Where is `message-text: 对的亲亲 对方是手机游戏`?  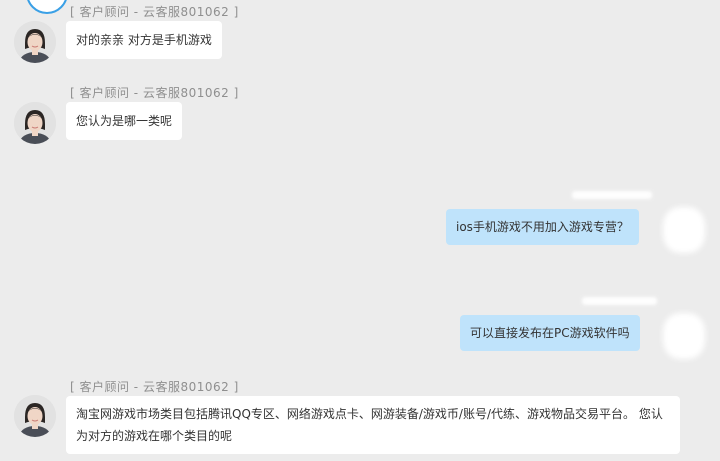
message-text: 对的亲亲 对方是手机游戏 is located at coordinates (144, 40).